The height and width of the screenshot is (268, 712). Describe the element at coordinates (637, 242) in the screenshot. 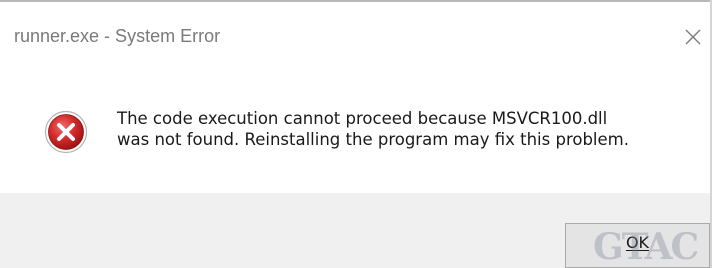

I see `ok-button-label: OK` at that location.